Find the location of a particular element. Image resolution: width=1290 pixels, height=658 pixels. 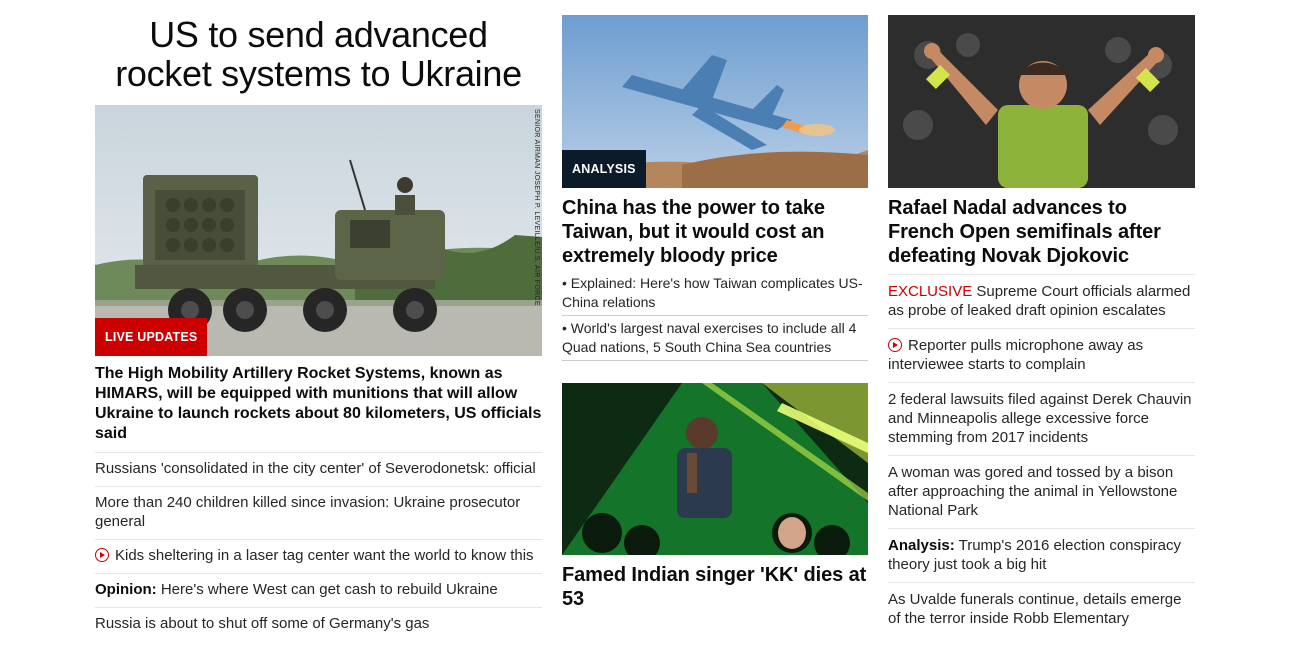

china-image: ANALYSIS is located at coordinates (715, 101).